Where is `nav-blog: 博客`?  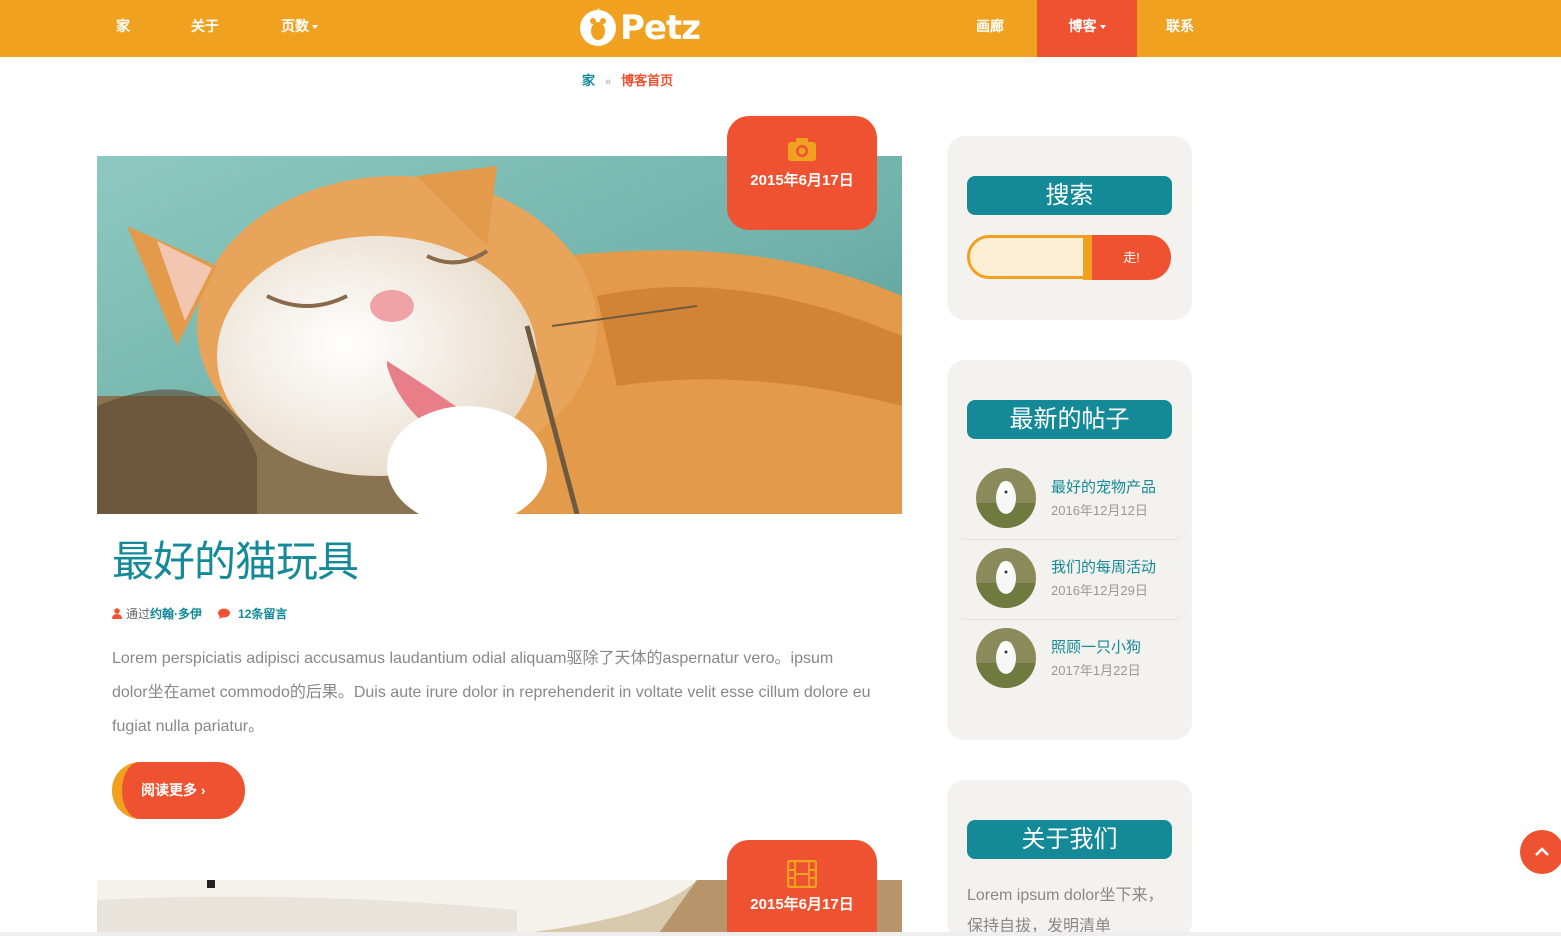
nav-blog: 博客 is located at coordinates (1087, 28).